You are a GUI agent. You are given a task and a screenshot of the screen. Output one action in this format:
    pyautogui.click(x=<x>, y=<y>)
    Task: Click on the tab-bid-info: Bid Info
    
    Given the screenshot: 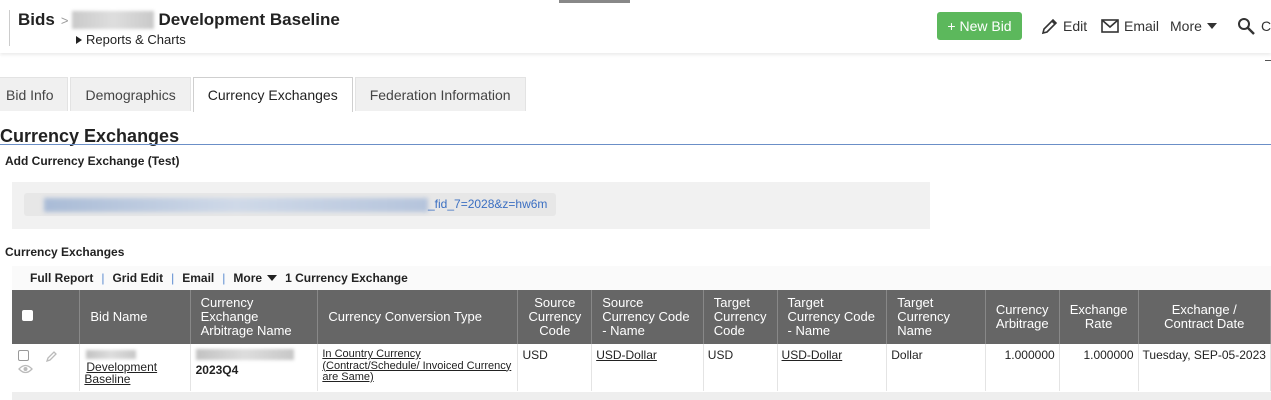 What is the action you would take?
    pyautogui.click(x=34, y=94)
    